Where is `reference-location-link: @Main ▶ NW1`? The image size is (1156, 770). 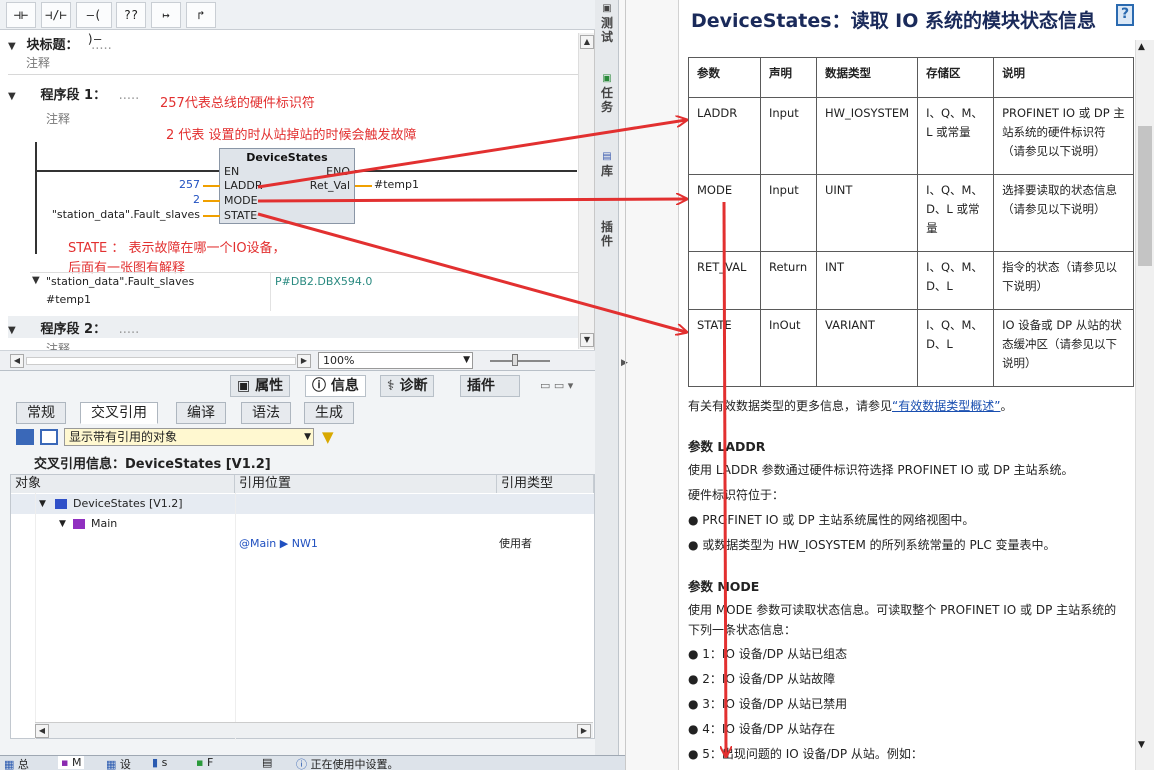 reference-location-link: @Main ▶ NW1 is located at coordinates (278, 544).